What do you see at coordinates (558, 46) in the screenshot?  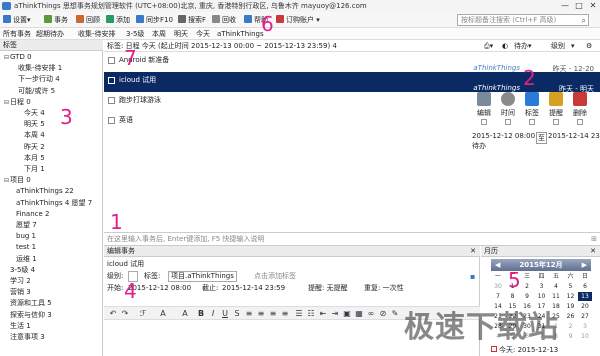 I see `sort-filter: 级别` at bounding box center [558, 46].